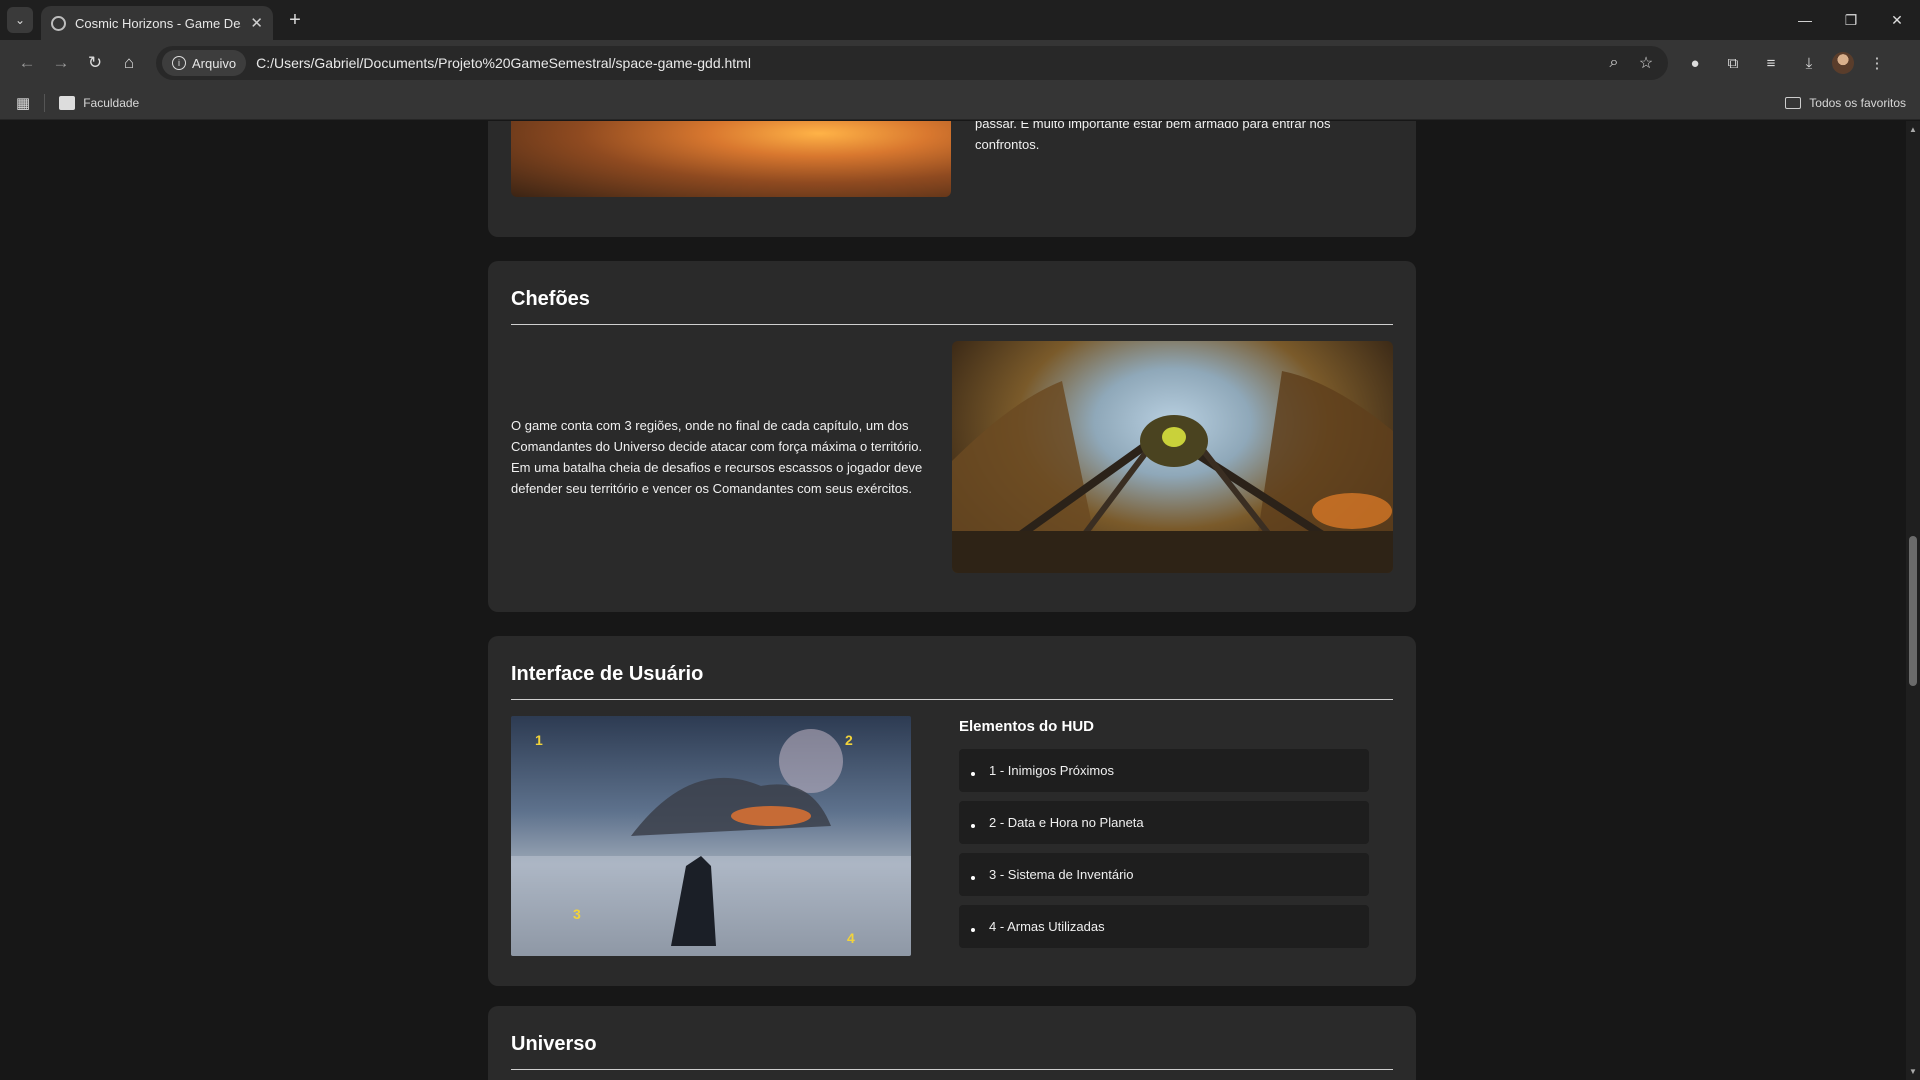 The width and height of the screenshot is (1920, 1080). I want to click on hud-list-item: 4 - Armas Utilizadas, so click(1164, 926).